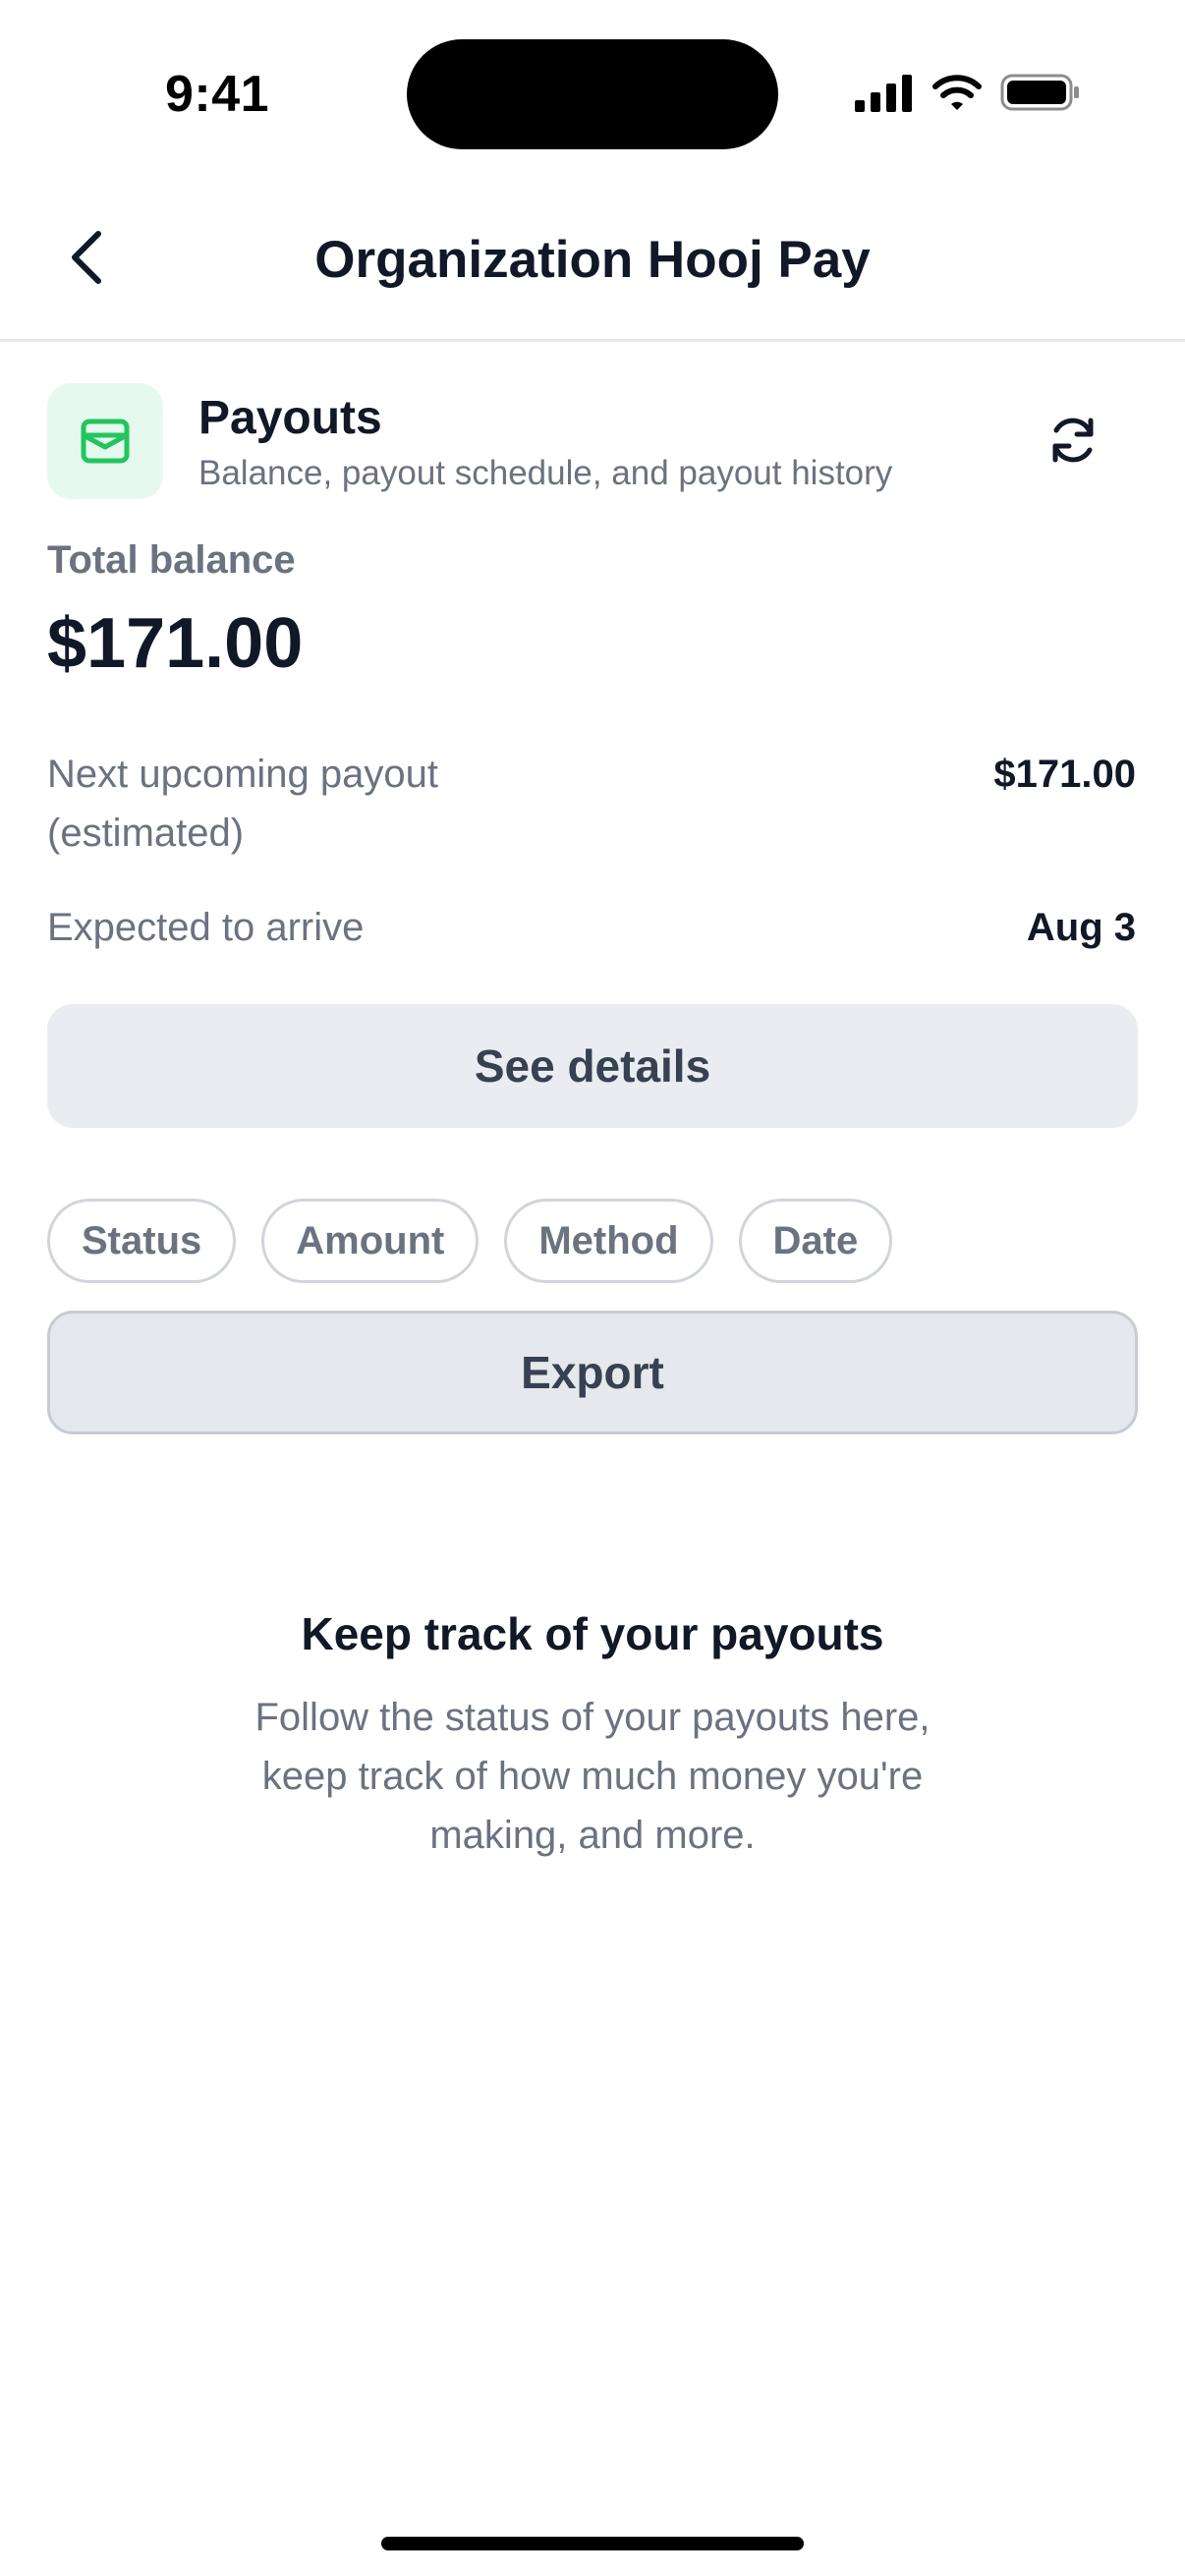 This screenshot has width=1185, height=2576. I want to click on status-bar: 9:41, so click(592, 93).